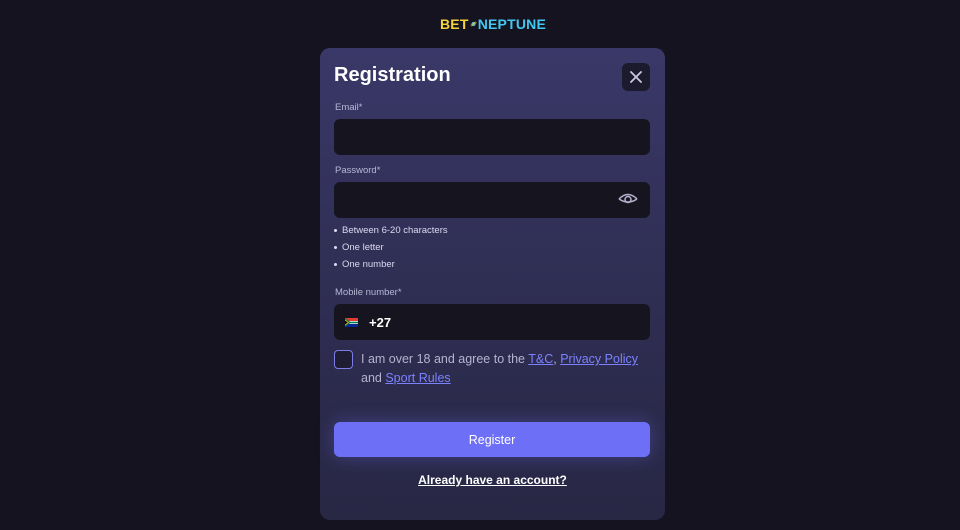 The image size is (960, 530). What do you see at coordinates (445, 359) in the screenshot?
I see `agreement-text-before: I am over 18 and agree to the` at bounding box center [445, 359].